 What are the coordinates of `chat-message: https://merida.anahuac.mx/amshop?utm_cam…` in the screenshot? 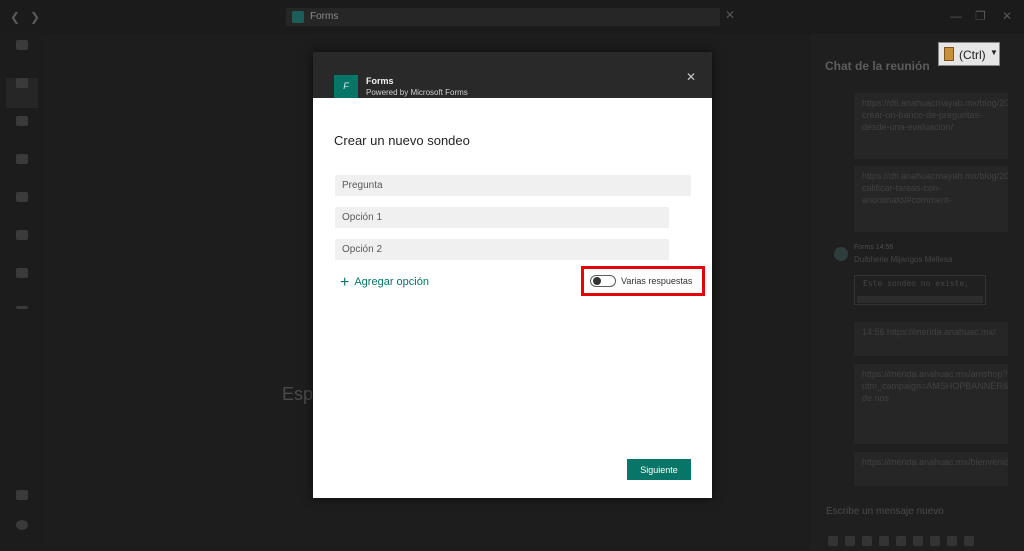 It's located at (931, 404).